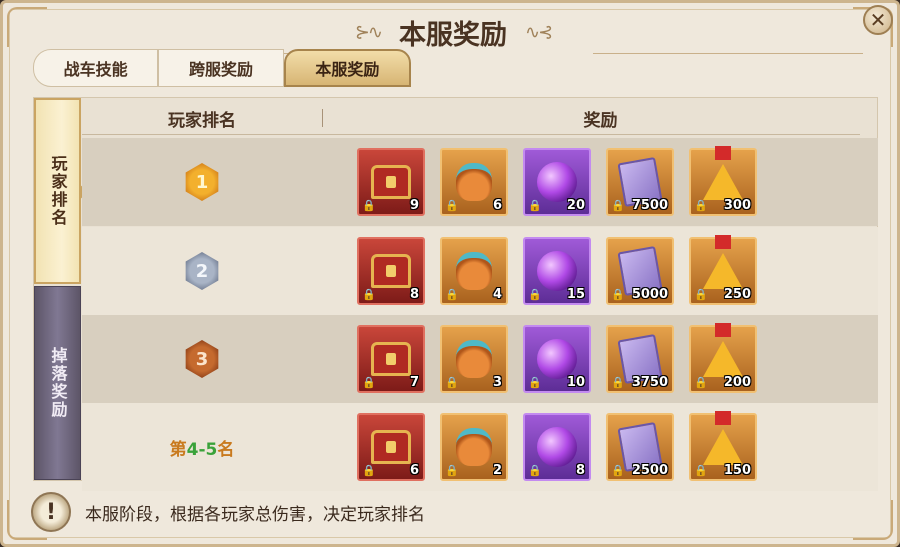 The image size is (900, 547). I want to click on table-row: 1 🔒 9 🔒 6 🔒 20 🔒 7500 🔒 300, so click(480, 182).